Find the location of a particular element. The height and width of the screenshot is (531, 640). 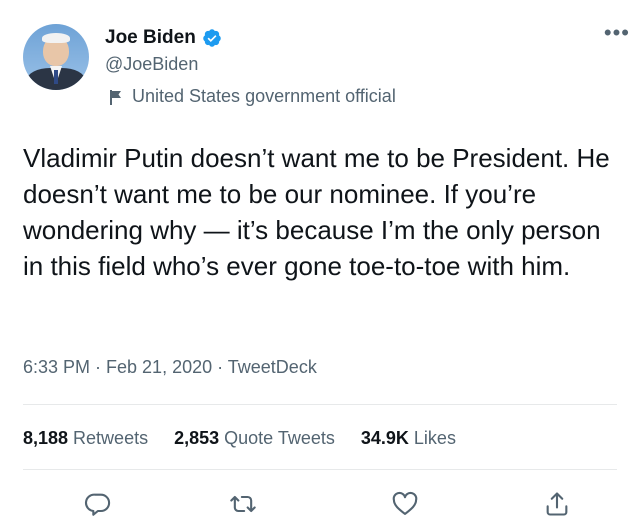

likes-count: 34.9K is located at coordinates (384, 438).